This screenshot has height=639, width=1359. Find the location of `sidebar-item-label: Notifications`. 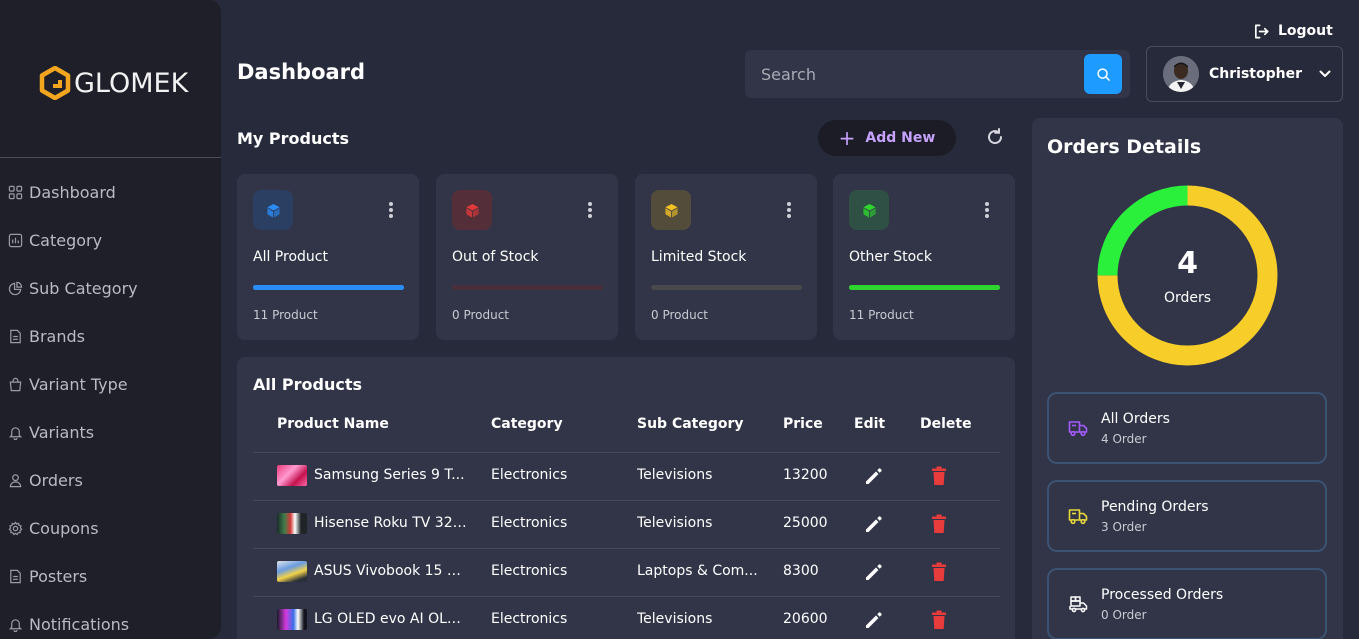

sidebar-item-label: Notifications is located at coordinates (79, 624).